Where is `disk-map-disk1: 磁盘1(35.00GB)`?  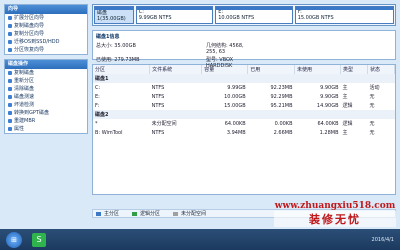 disk-map-disk1: 磁盘1(35.00GB) is located at coordinates (114, 15).